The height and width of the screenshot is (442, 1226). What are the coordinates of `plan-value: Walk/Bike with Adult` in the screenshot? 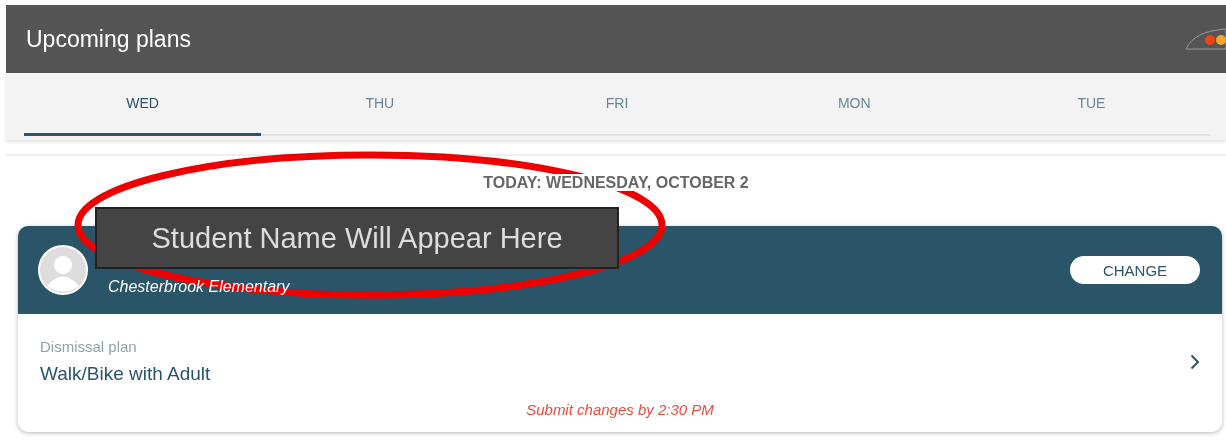 It's located at (126, 374).